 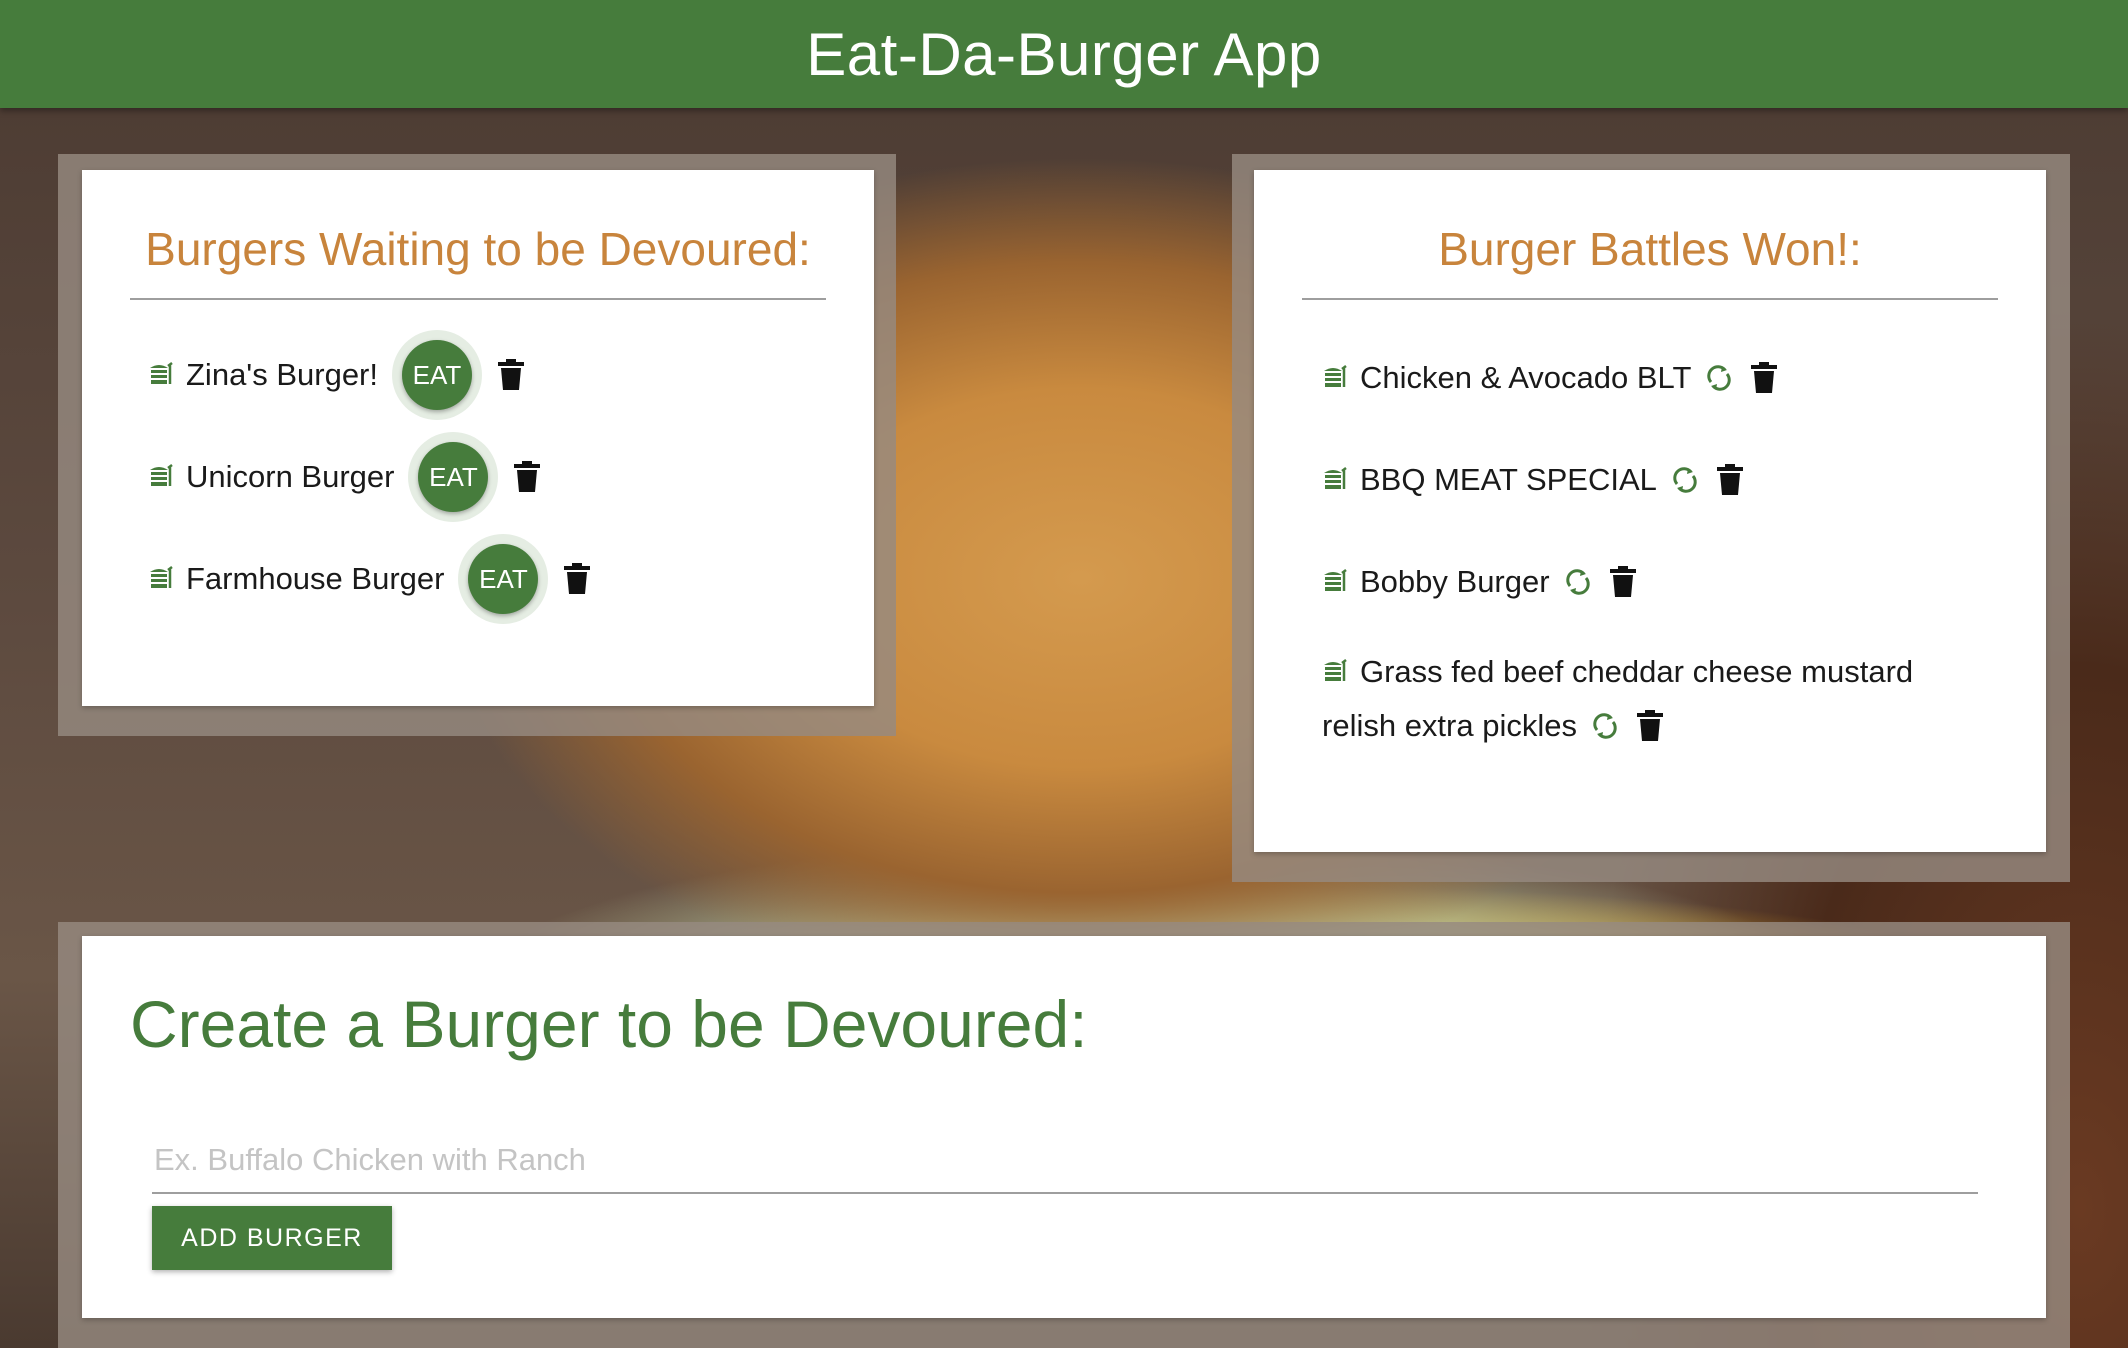 I want to click on app-title: Eat-Da-Burger App, so click(x=1063, y=54).